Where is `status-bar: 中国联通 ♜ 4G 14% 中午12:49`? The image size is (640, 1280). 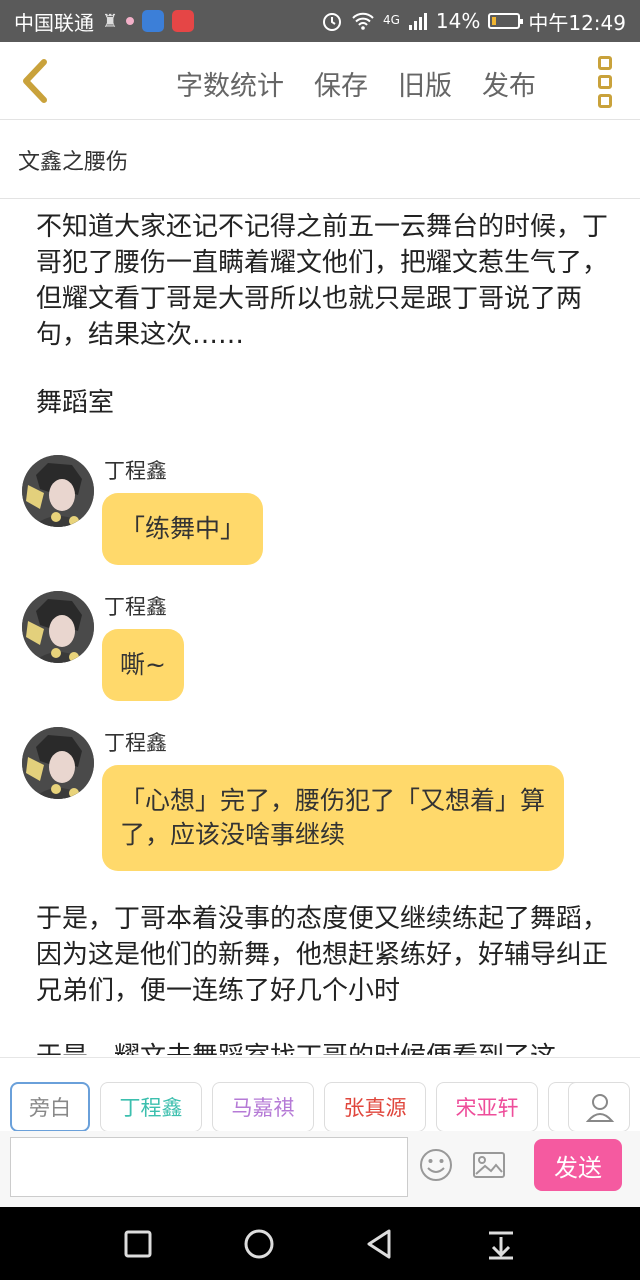 status-bar: 中国联通 ♜ 4G 14% 中午12:49 is located at coordinates (320, 21).